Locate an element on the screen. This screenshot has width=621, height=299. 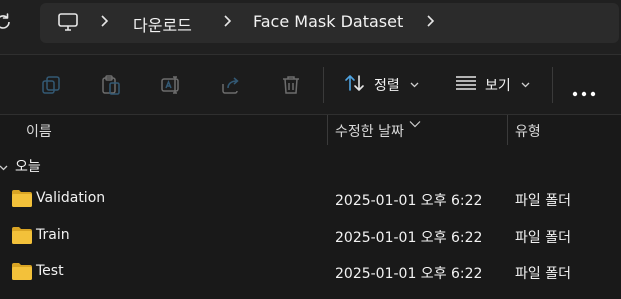
paste-icon is located at coordinates (111, 85).